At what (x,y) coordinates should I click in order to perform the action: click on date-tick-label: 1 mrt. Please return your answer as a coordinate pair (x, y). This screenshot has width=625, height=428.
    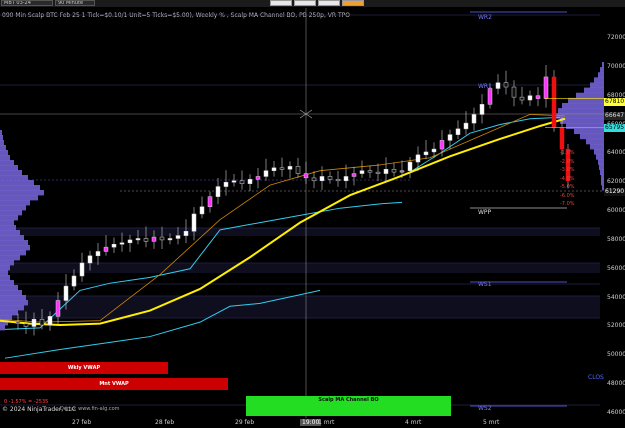
    Looking at the image, I should click on (326, 422).